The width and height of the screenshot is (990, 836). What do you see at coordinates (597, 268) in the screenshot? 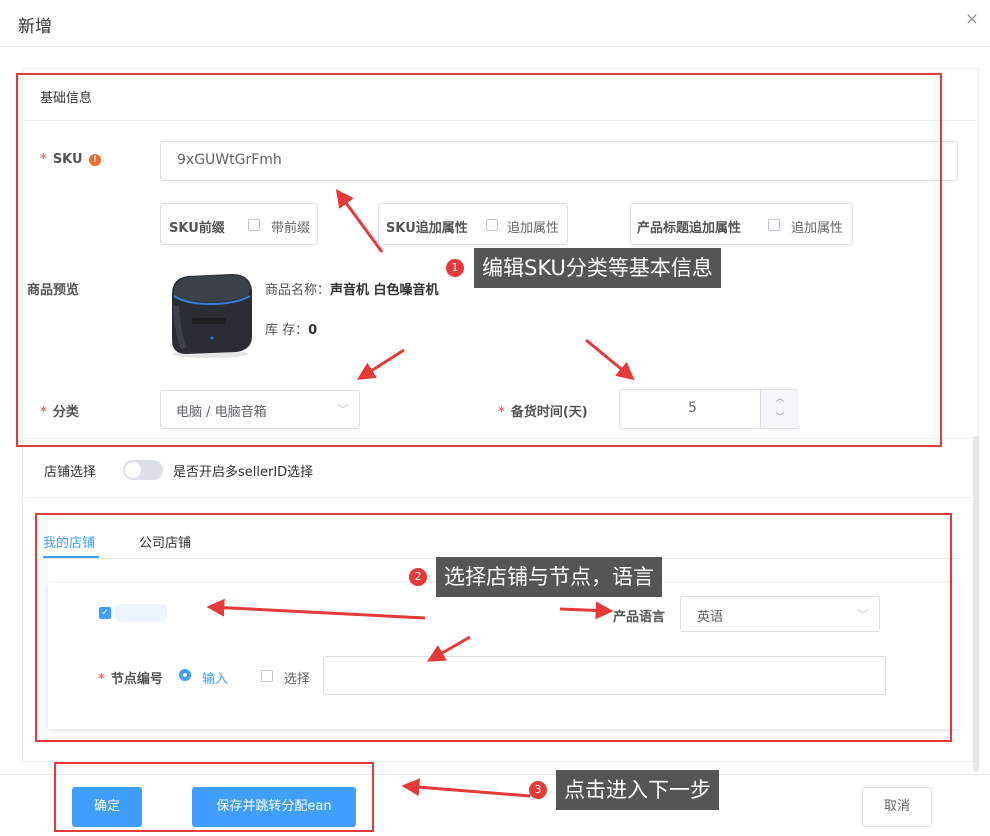
I see `annotation-callout-1: 编辑SKU分类等基本信息` at bounding box center [597, 268].